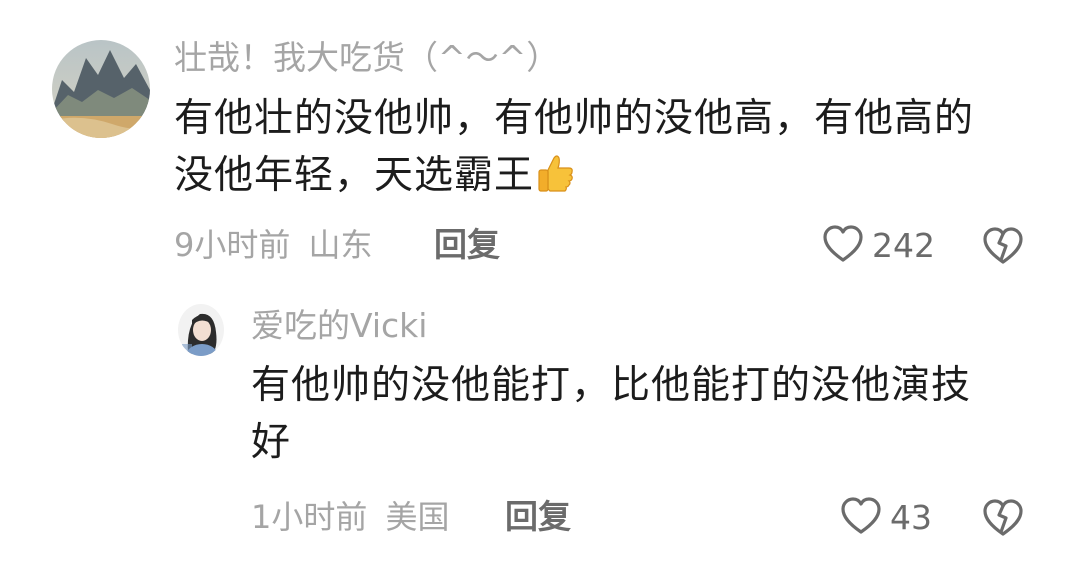  Describe the element at coordinates (271, 442) in the screenshot. I see `comment-text-line: 好` at that location.